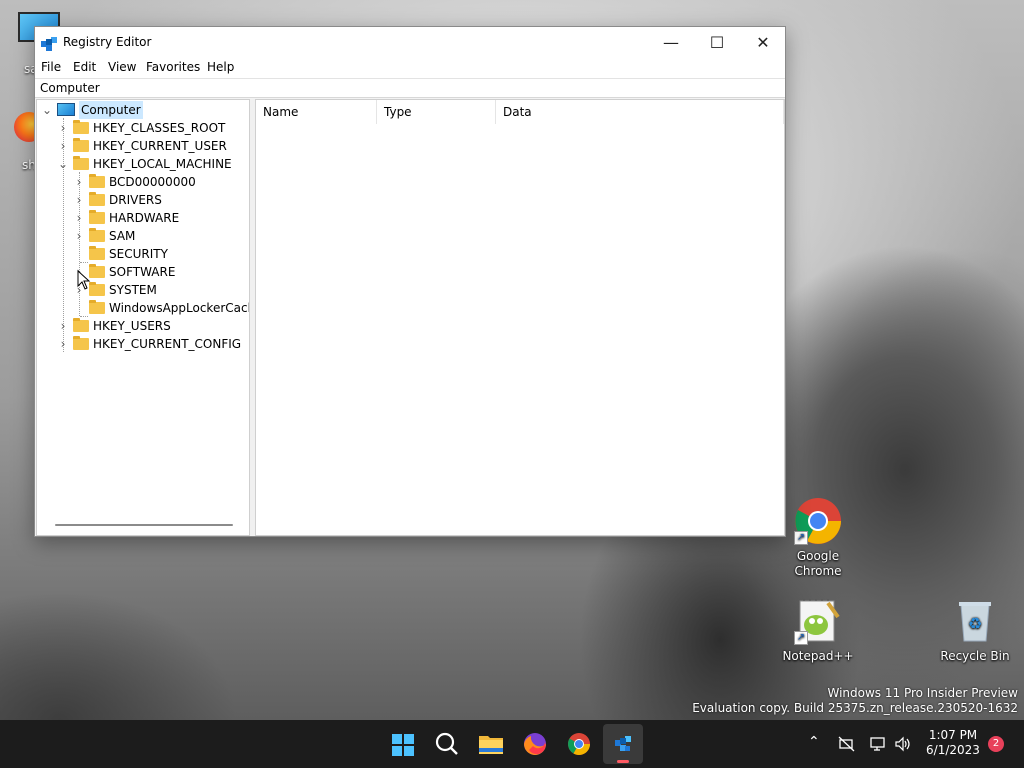 The height and width of the screenshot is (768, 1024). I want to click on start-icon, so click(403, 745).